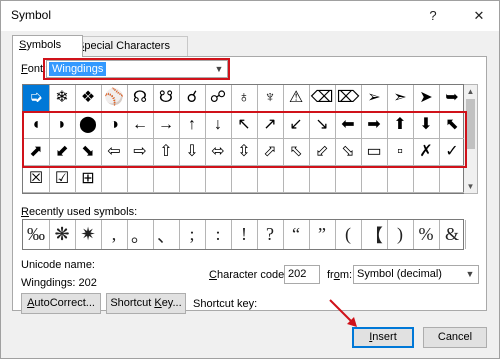 The width and height of the screenshot is (500, 359). I want to click on recent-symbol-cell: ?, so click(270, 234).